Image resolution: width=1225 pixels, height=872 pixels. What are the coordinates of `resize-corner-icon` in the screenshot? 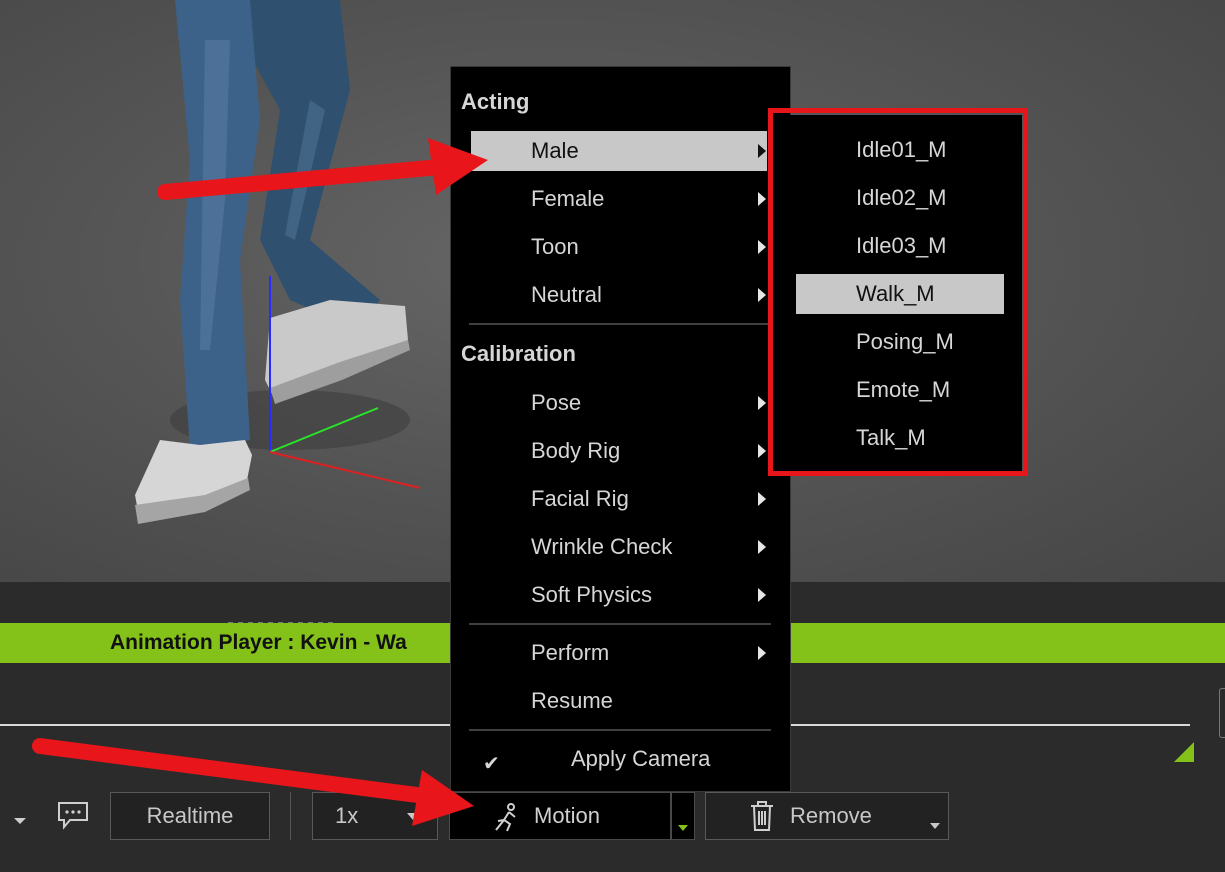 It's located at (1184, 752).